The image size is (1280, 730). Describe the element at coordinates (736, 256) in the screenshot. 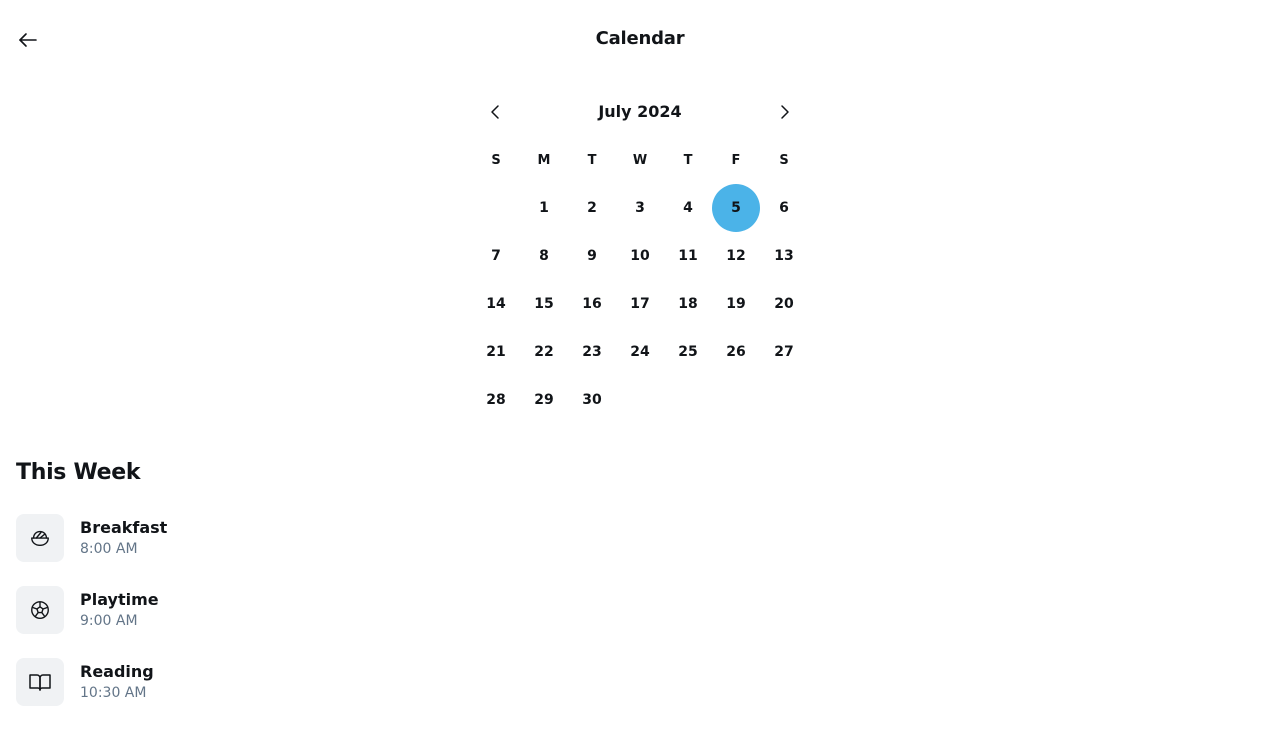

I see `day-cell: 12` at that location.